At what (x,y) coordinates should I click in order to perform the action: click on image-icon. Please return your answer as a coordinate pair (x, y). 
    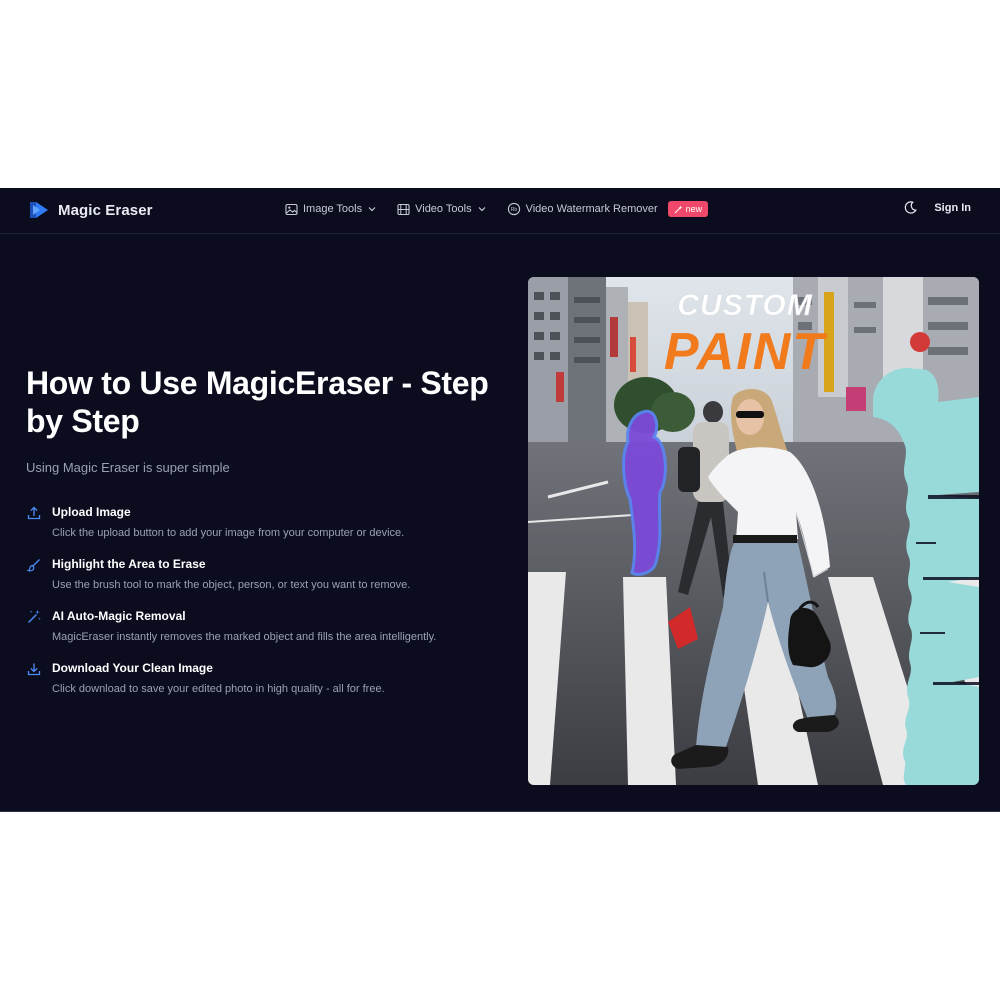
    Looking at the image, I should click on (291, 209).